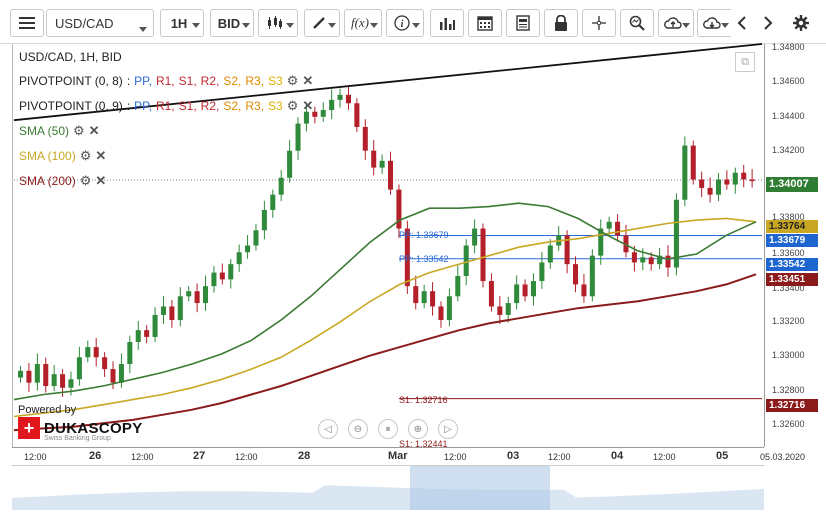 This screenshot has height=518, width=826. Describe the element at coordinates (792, 405) in the screenshot. I see `s1-price-tag: 1.32716` at that location.